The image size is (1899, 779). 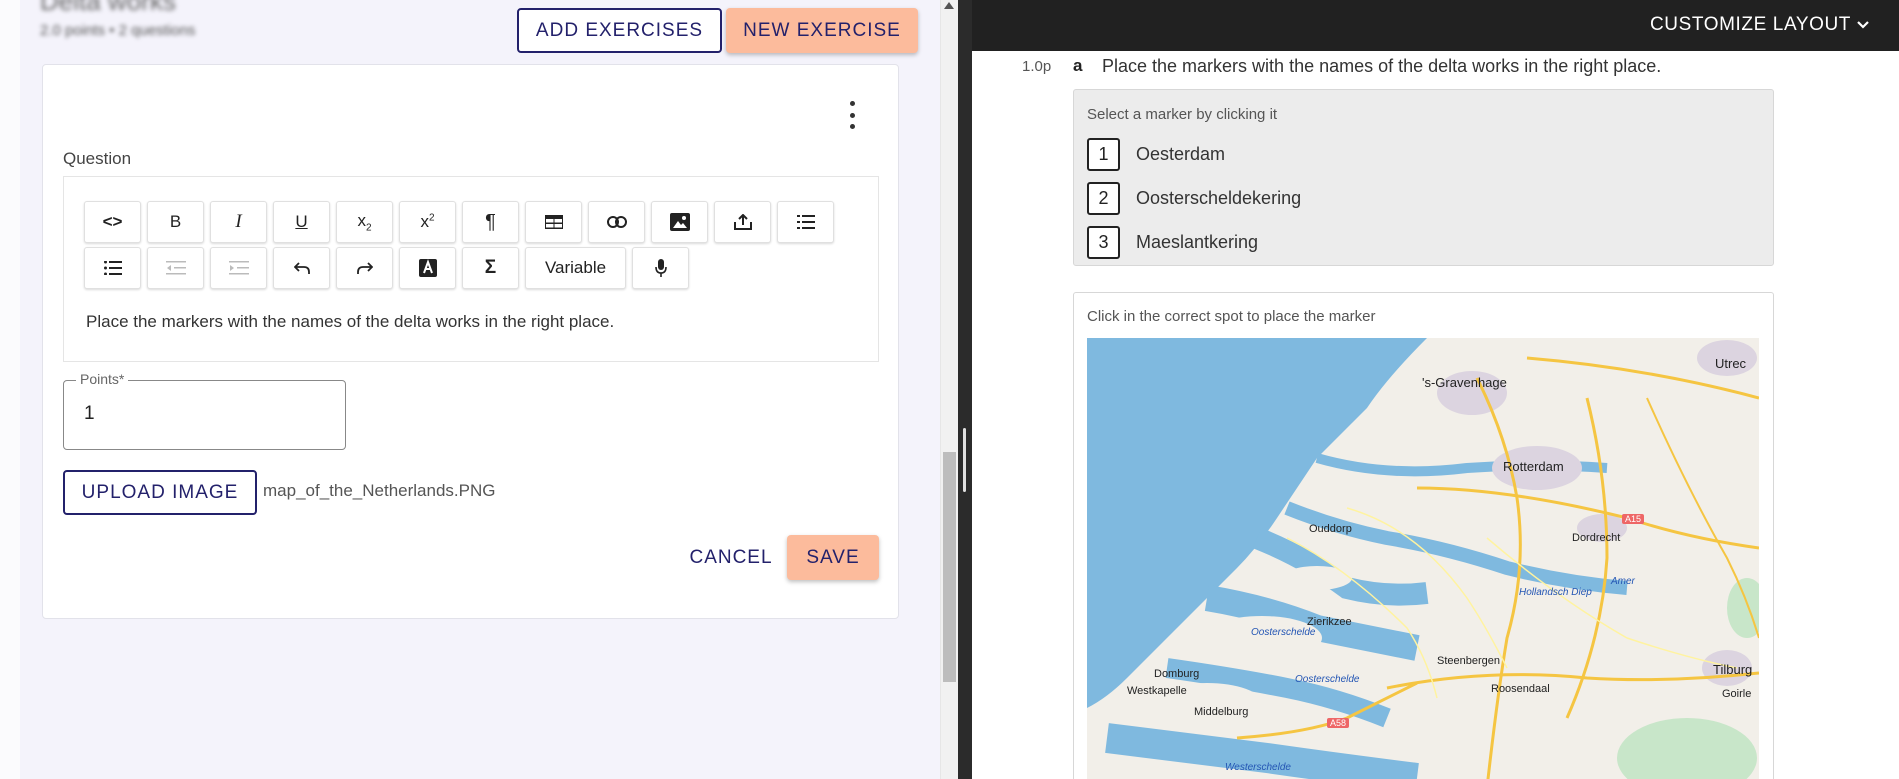 I want to click on undo-icon, so click(x=301, y=268).